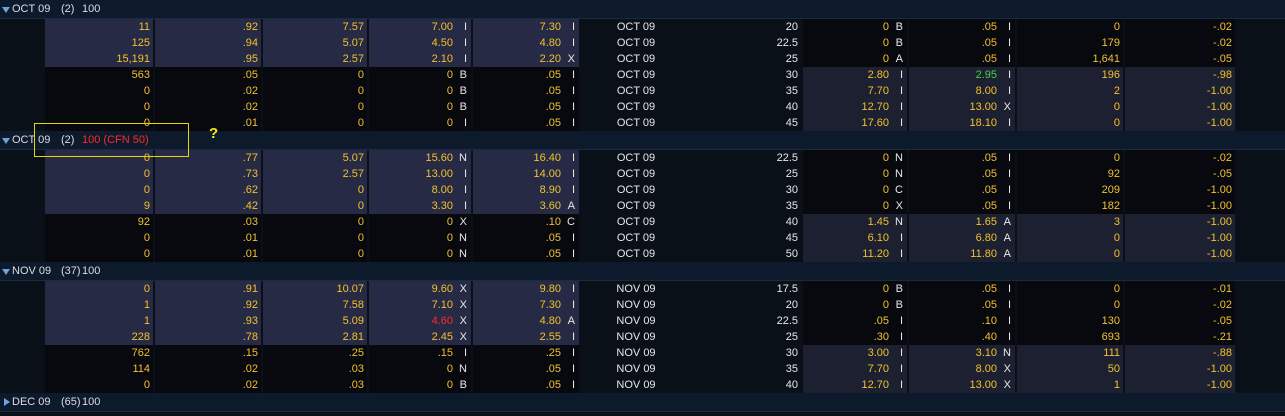 This screenshot has height=416, width=1285. Describe the element at coordinates (315, 27) in the screenshot. I see `call-intrinsic: 7.57` at that location.